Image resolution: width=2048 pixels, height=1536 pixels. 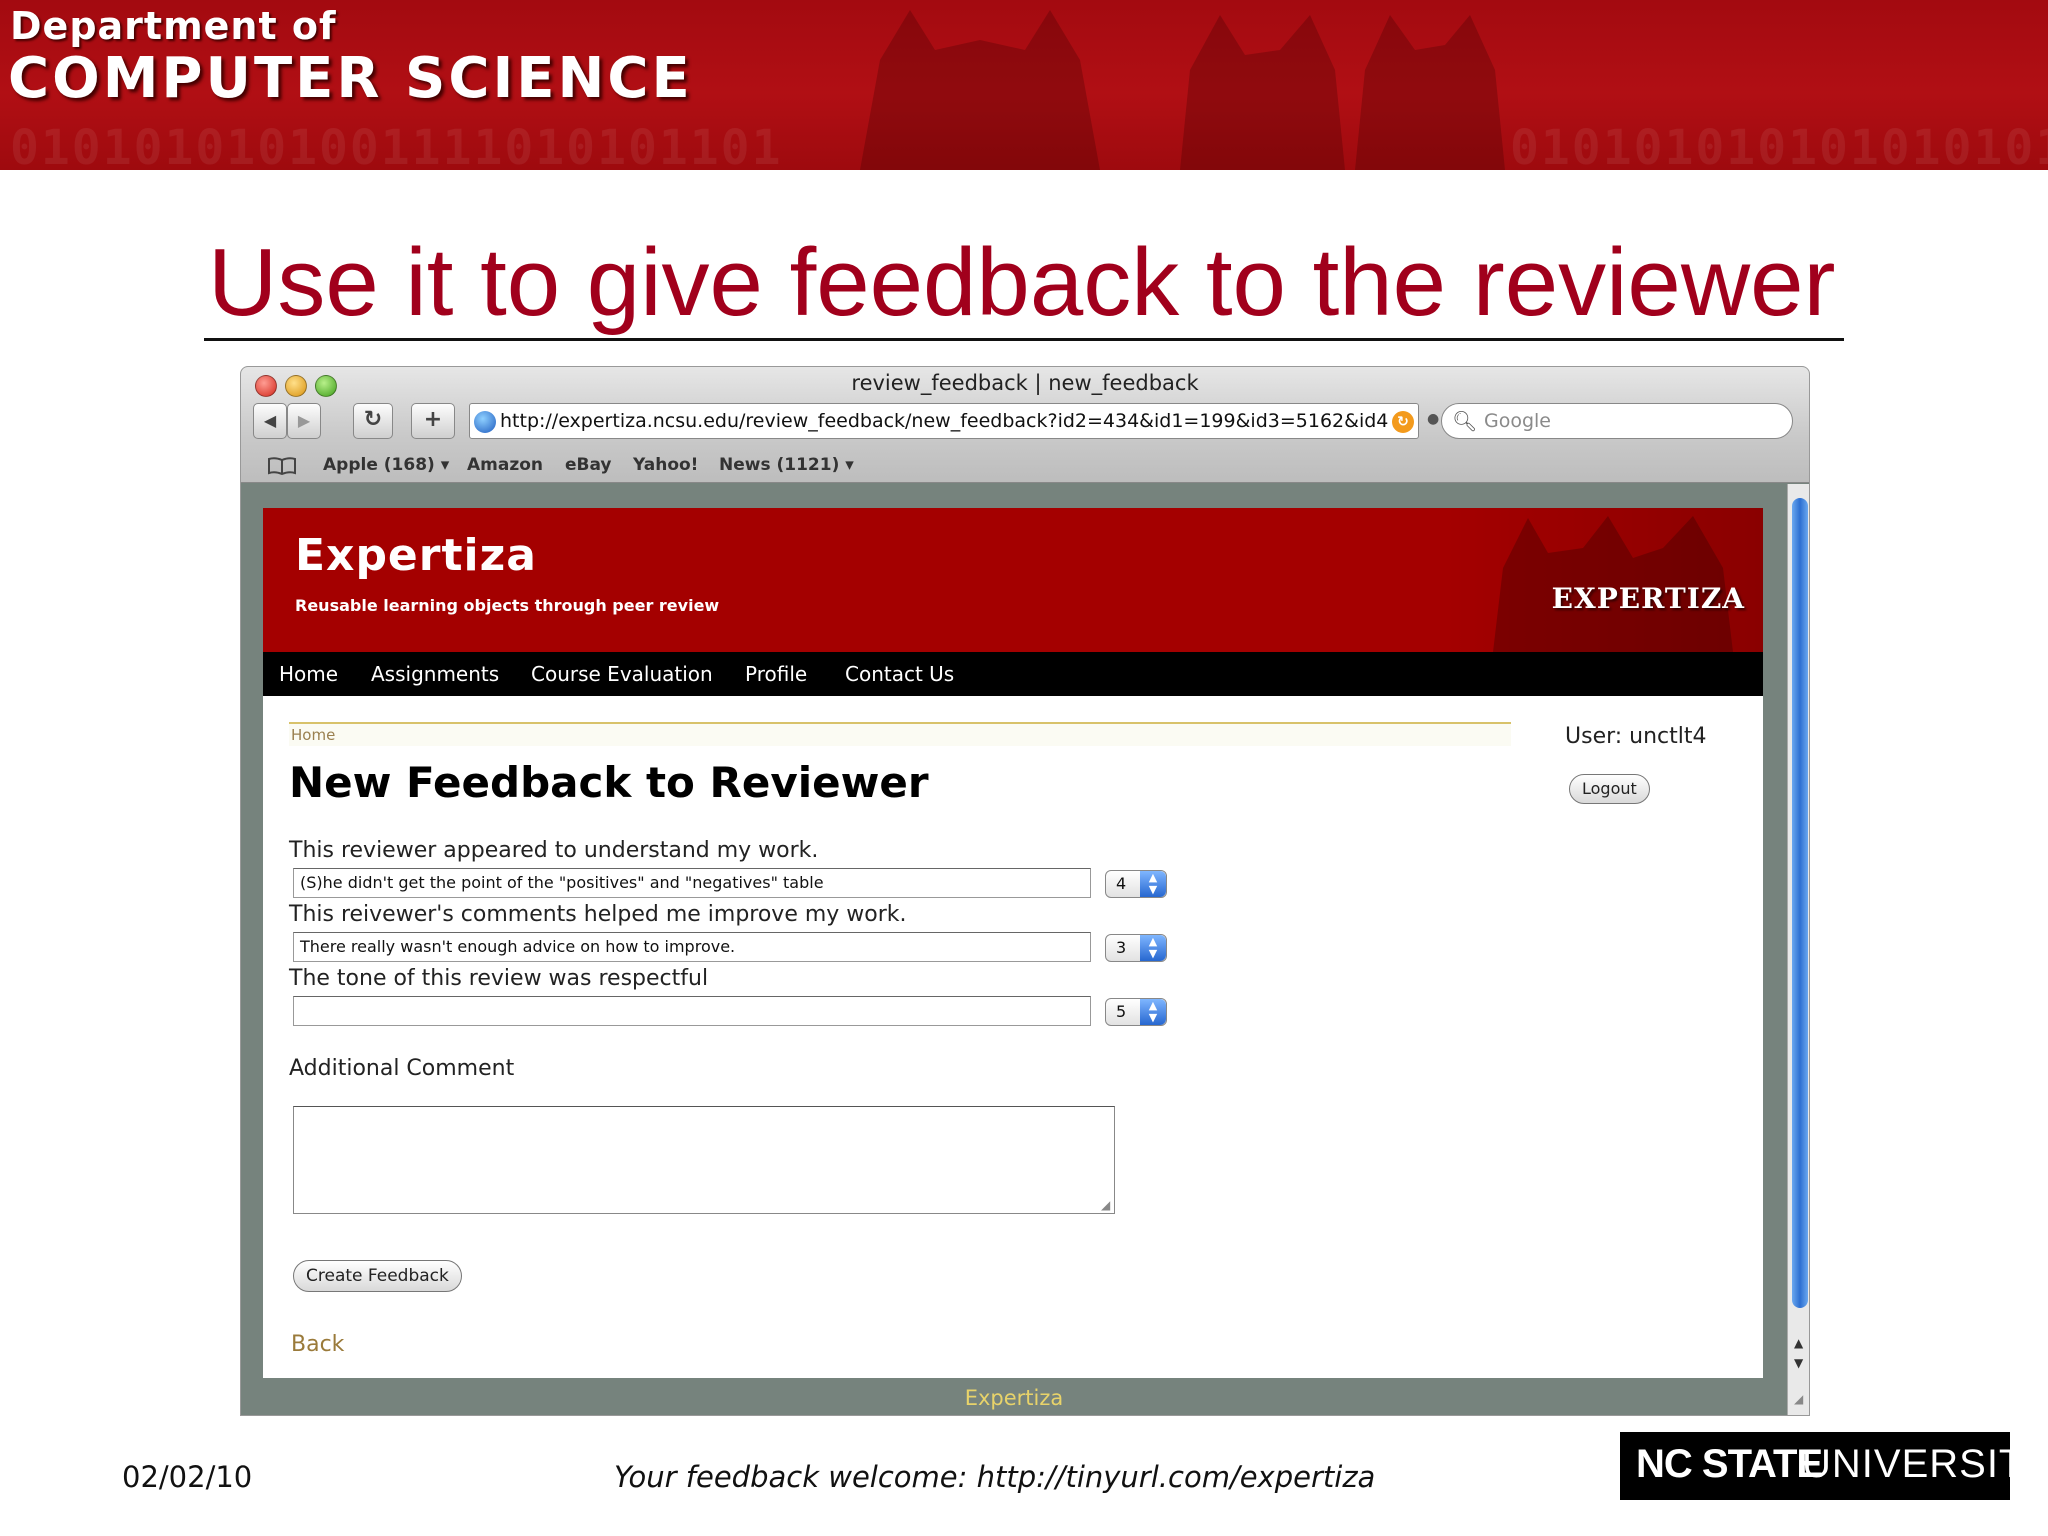 What do you see at coordinates (900, 734) in the screenshot?
I see `breadcrumb: Home` at bounding box center [900, 734].